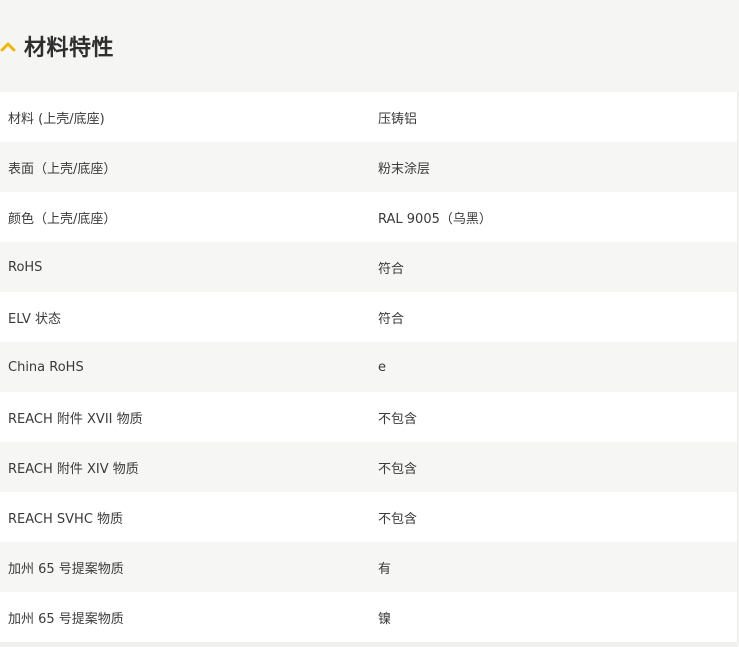 The image size is (739, 647). I want to click on row-value: 镍, so click(385, 619).